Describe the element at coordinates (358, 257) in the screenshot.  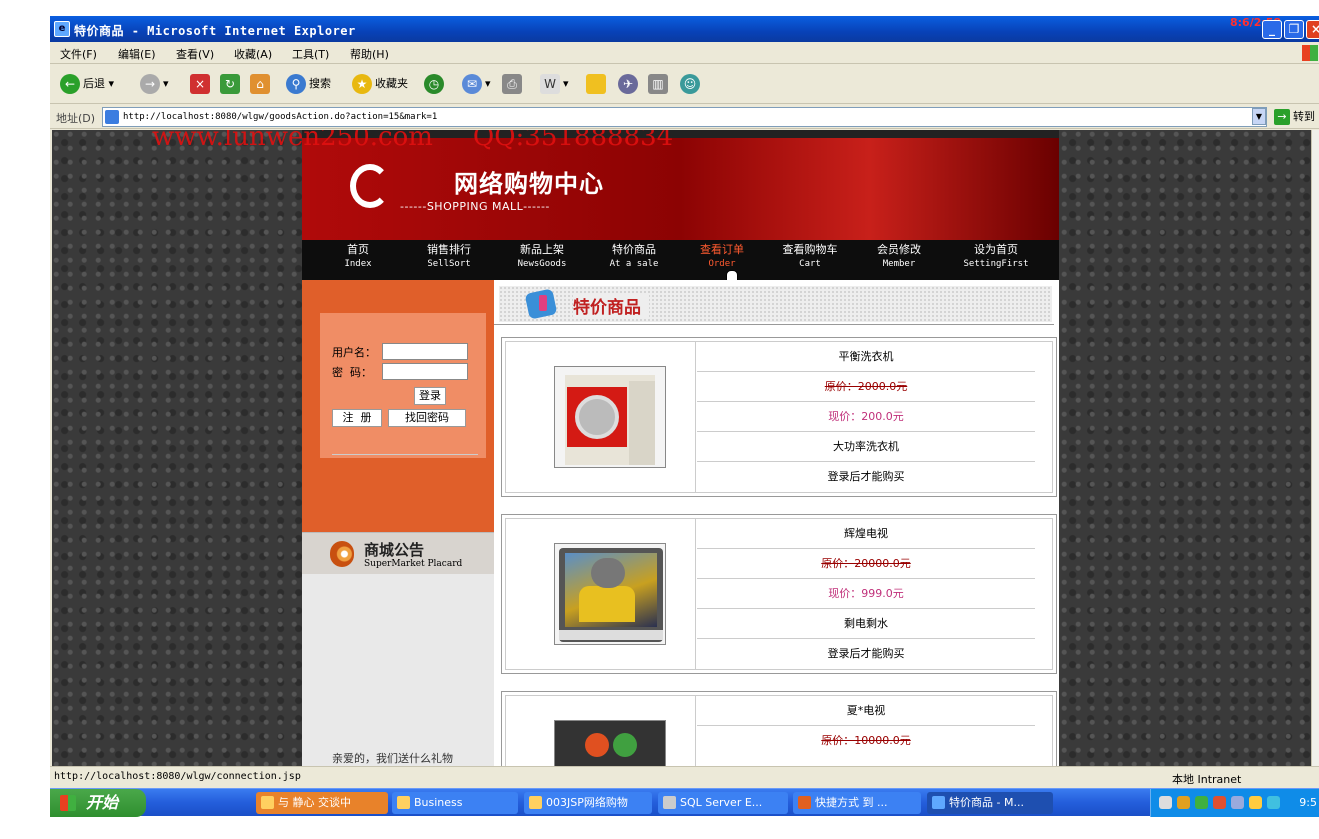
I see `nav-index: 首页 Index` at that location.